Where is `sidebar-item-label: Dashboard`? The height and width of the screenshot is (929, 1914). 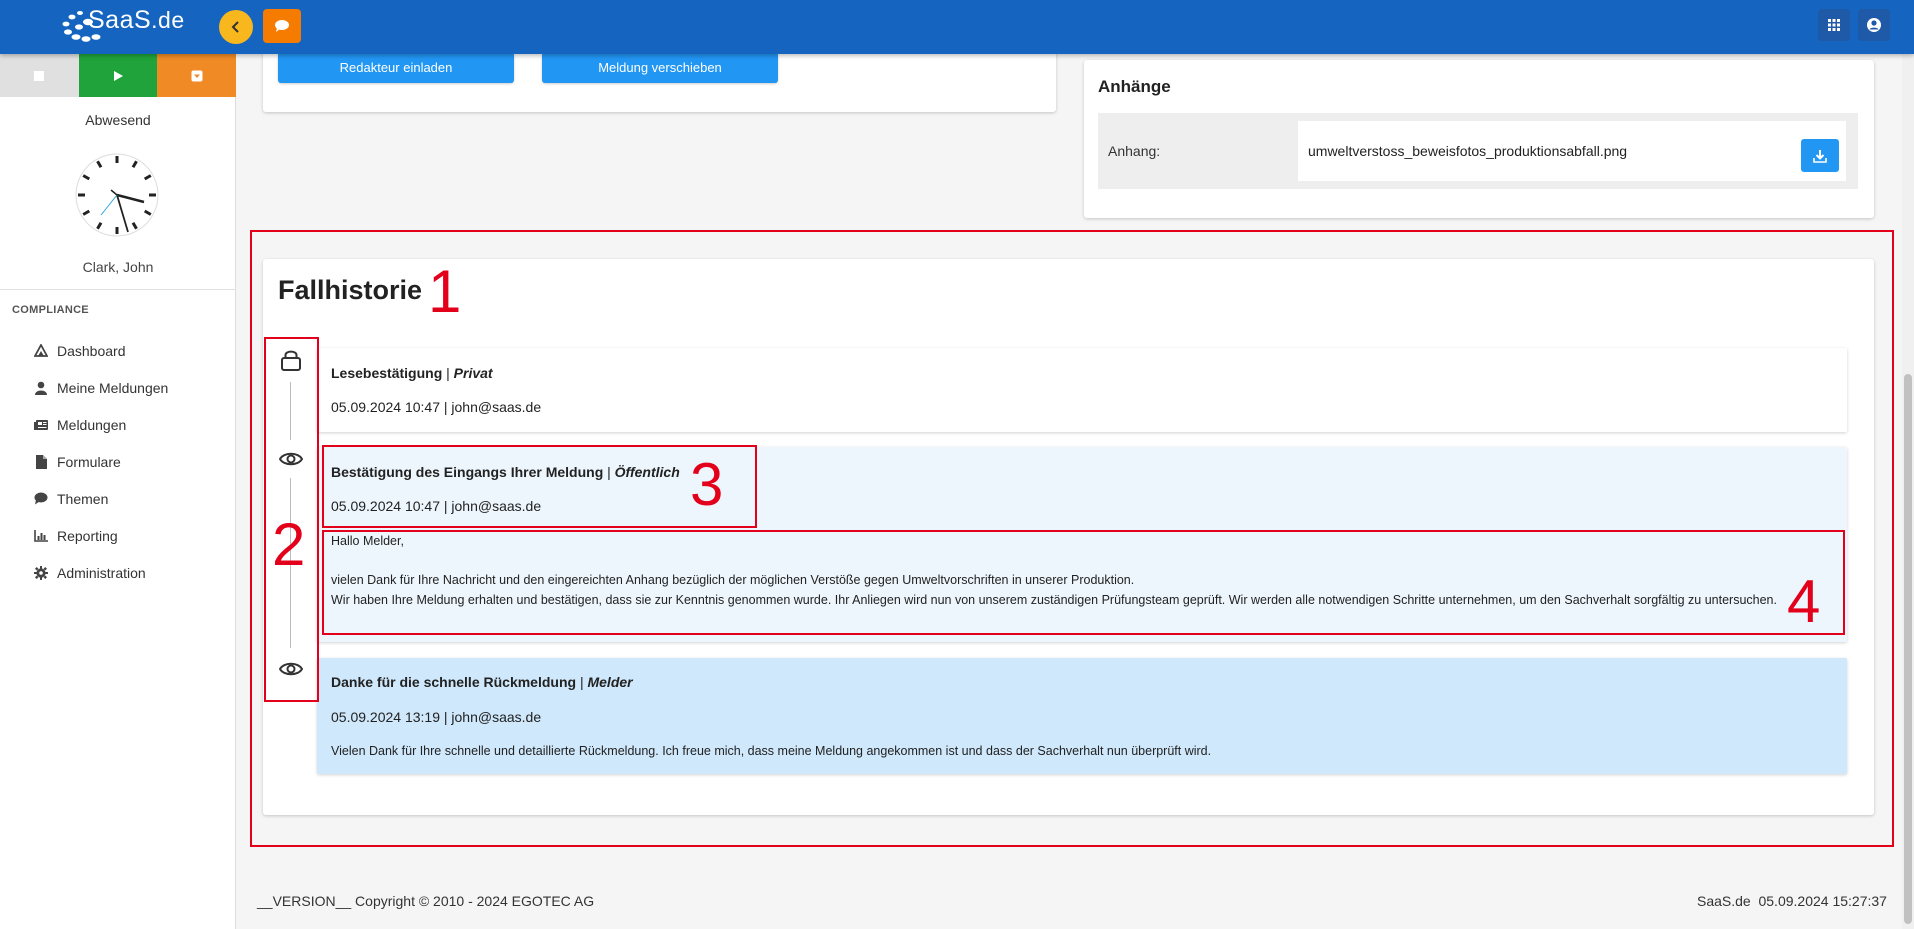
sidebar-item-label: Dashboard is located at coordinates (91, 350).